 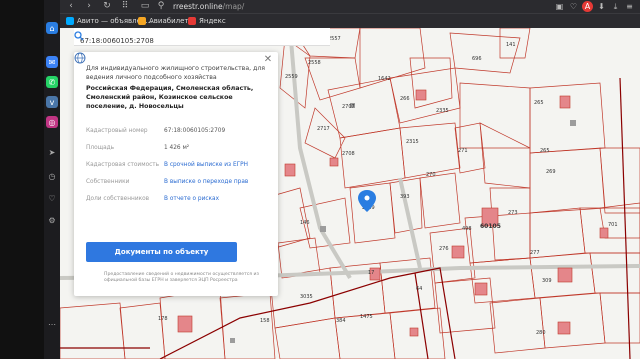 What do you see at coordinates (161, 252) in the screenshot?
I see `documents-button: Документы по объекту` at bounding box center [161, 252].